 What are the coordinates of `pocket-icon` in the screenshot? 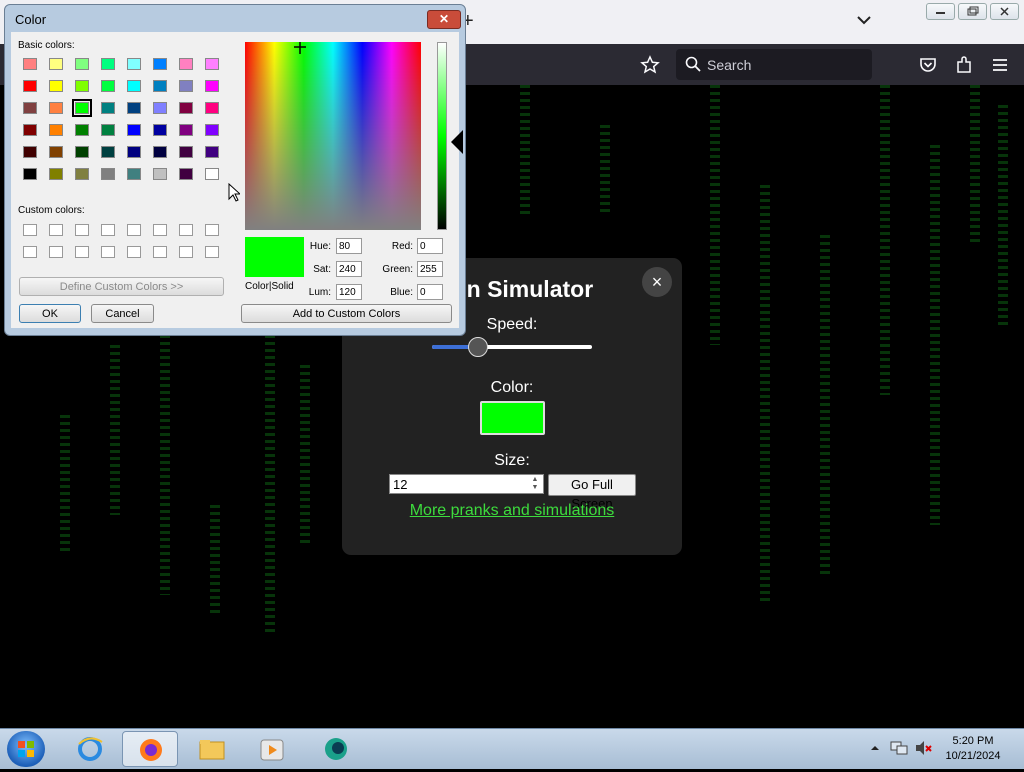 It's located at (928, 65).